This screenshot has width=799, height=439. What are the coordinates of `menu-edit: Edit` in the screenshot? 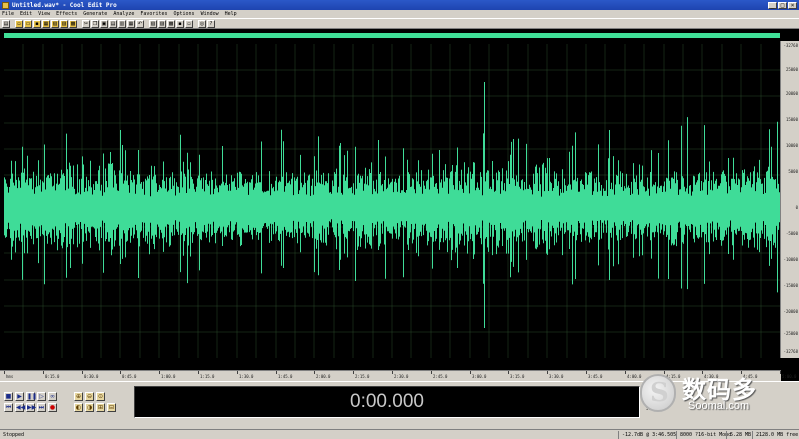 It's located at (26, 14).